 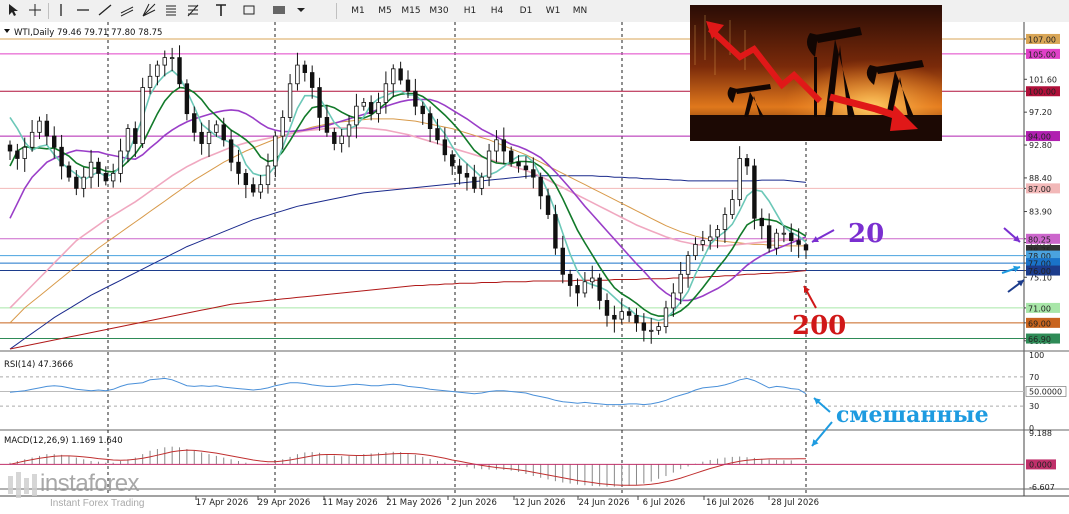 I want to click on crosshair-icon, so click(x=35, y=11).